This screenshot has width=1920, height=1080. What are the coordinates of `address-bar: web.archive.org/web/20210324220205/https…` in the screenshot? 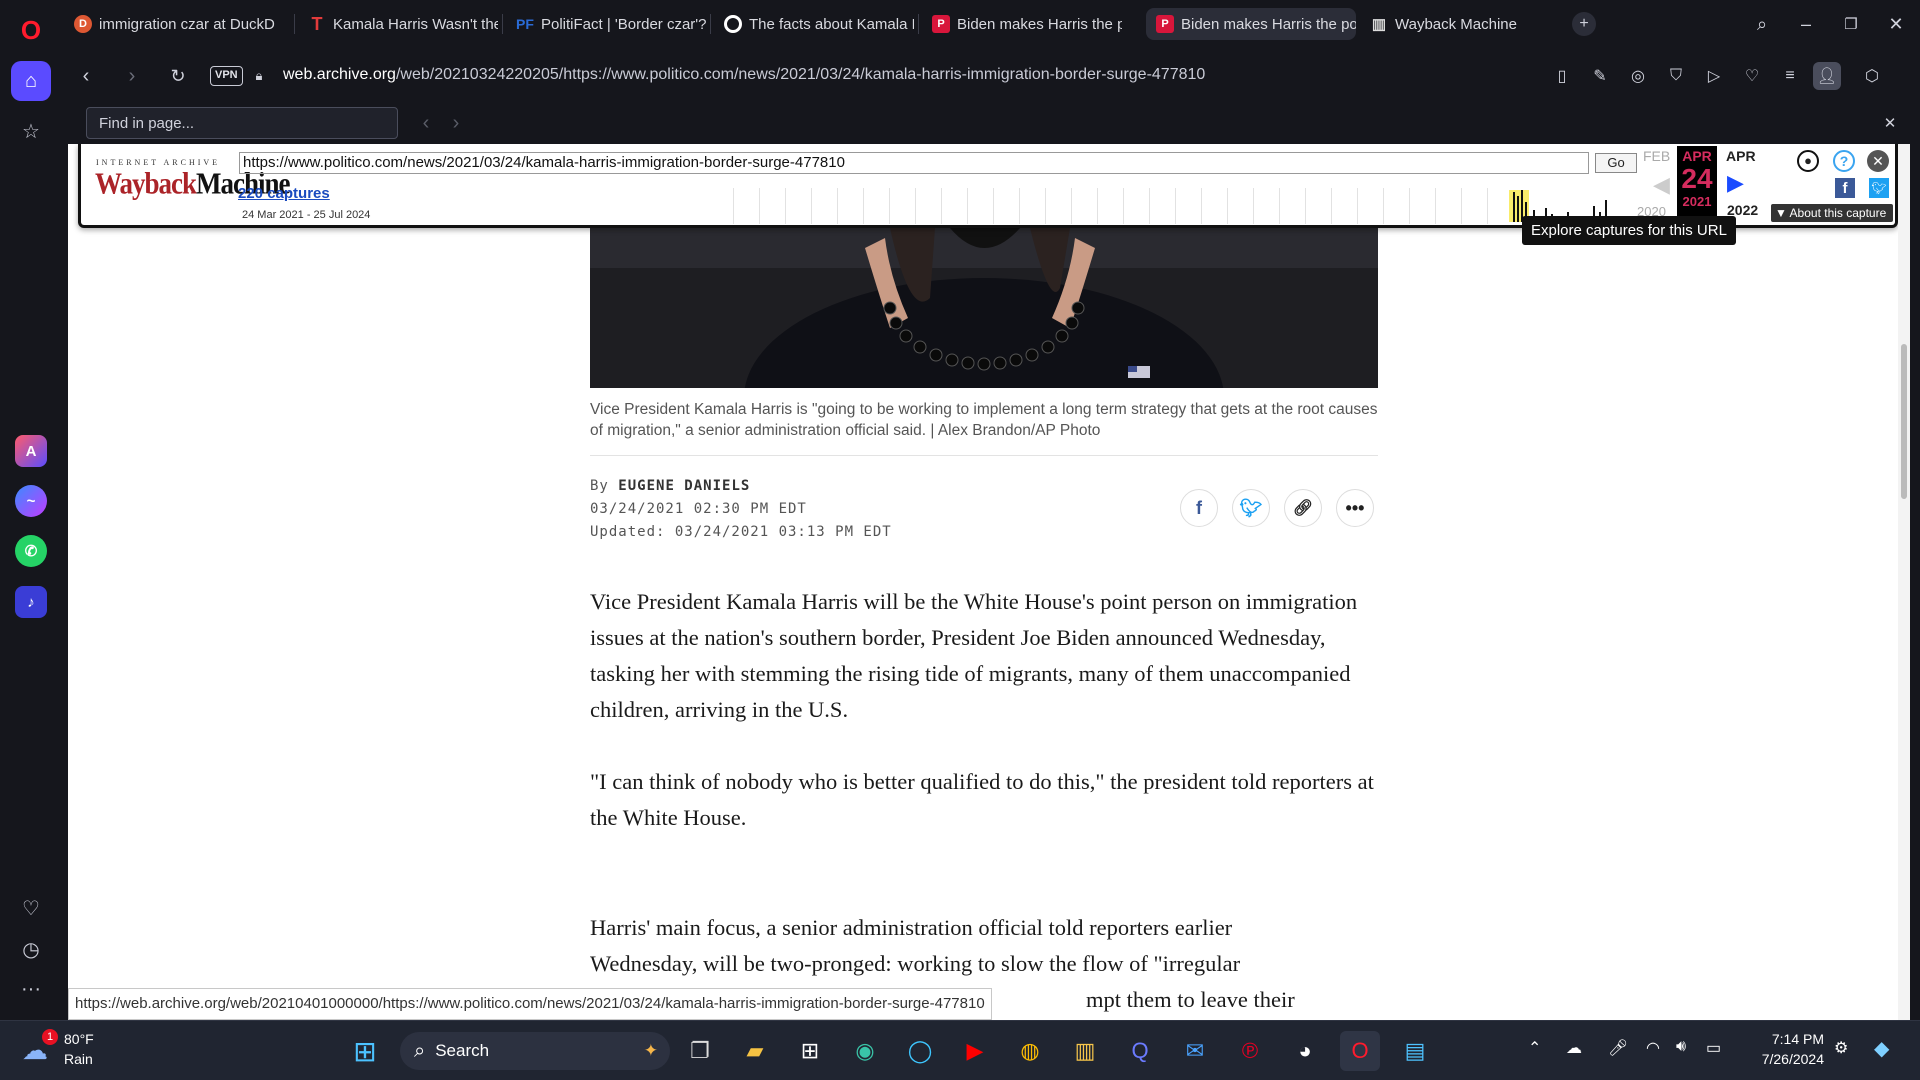 It's located at (744, 75).